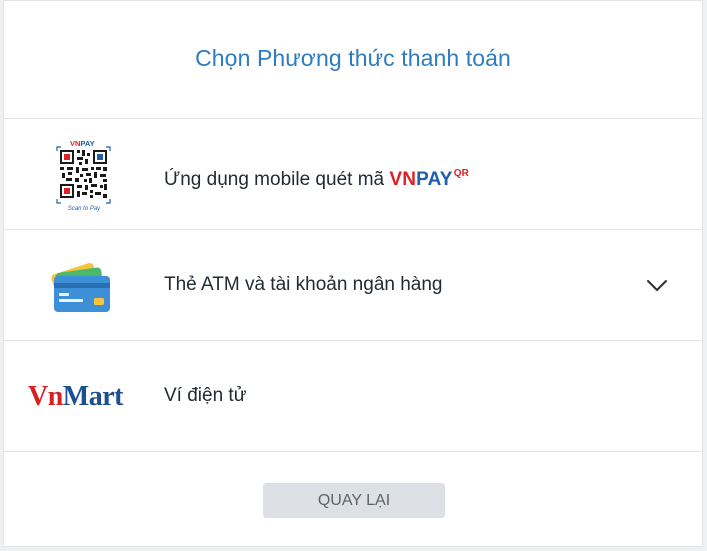  I want to click on qr-code, so click(83, 174).